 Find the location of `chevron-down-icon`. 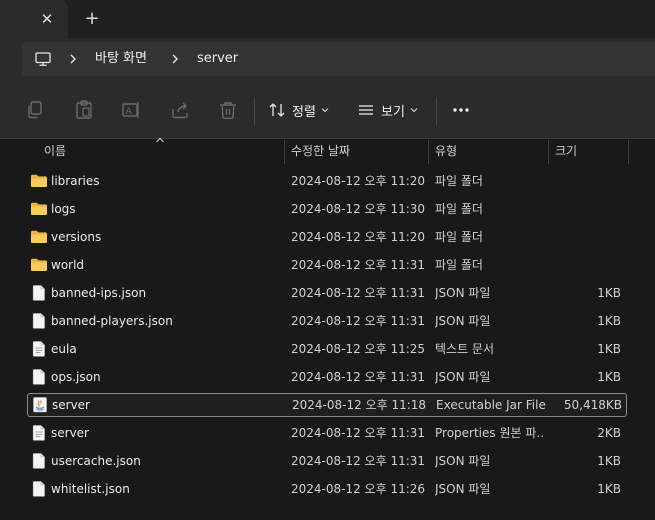

chevron-down-icon is located at coordinates (414, 110).